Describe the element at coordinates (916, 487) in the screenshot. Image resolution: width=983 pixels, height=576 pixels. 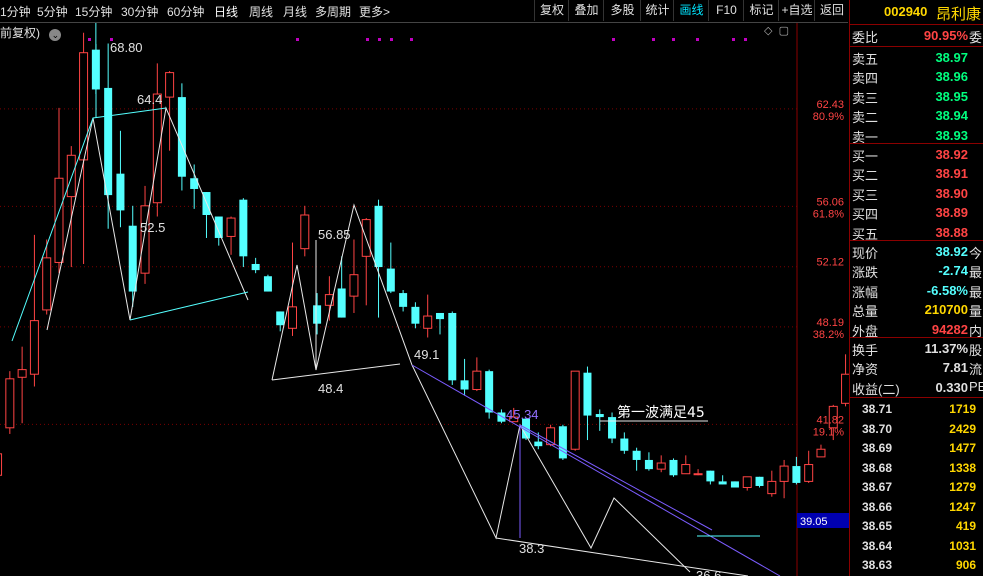
I see `tick-row: 38.67 1279` at that location.